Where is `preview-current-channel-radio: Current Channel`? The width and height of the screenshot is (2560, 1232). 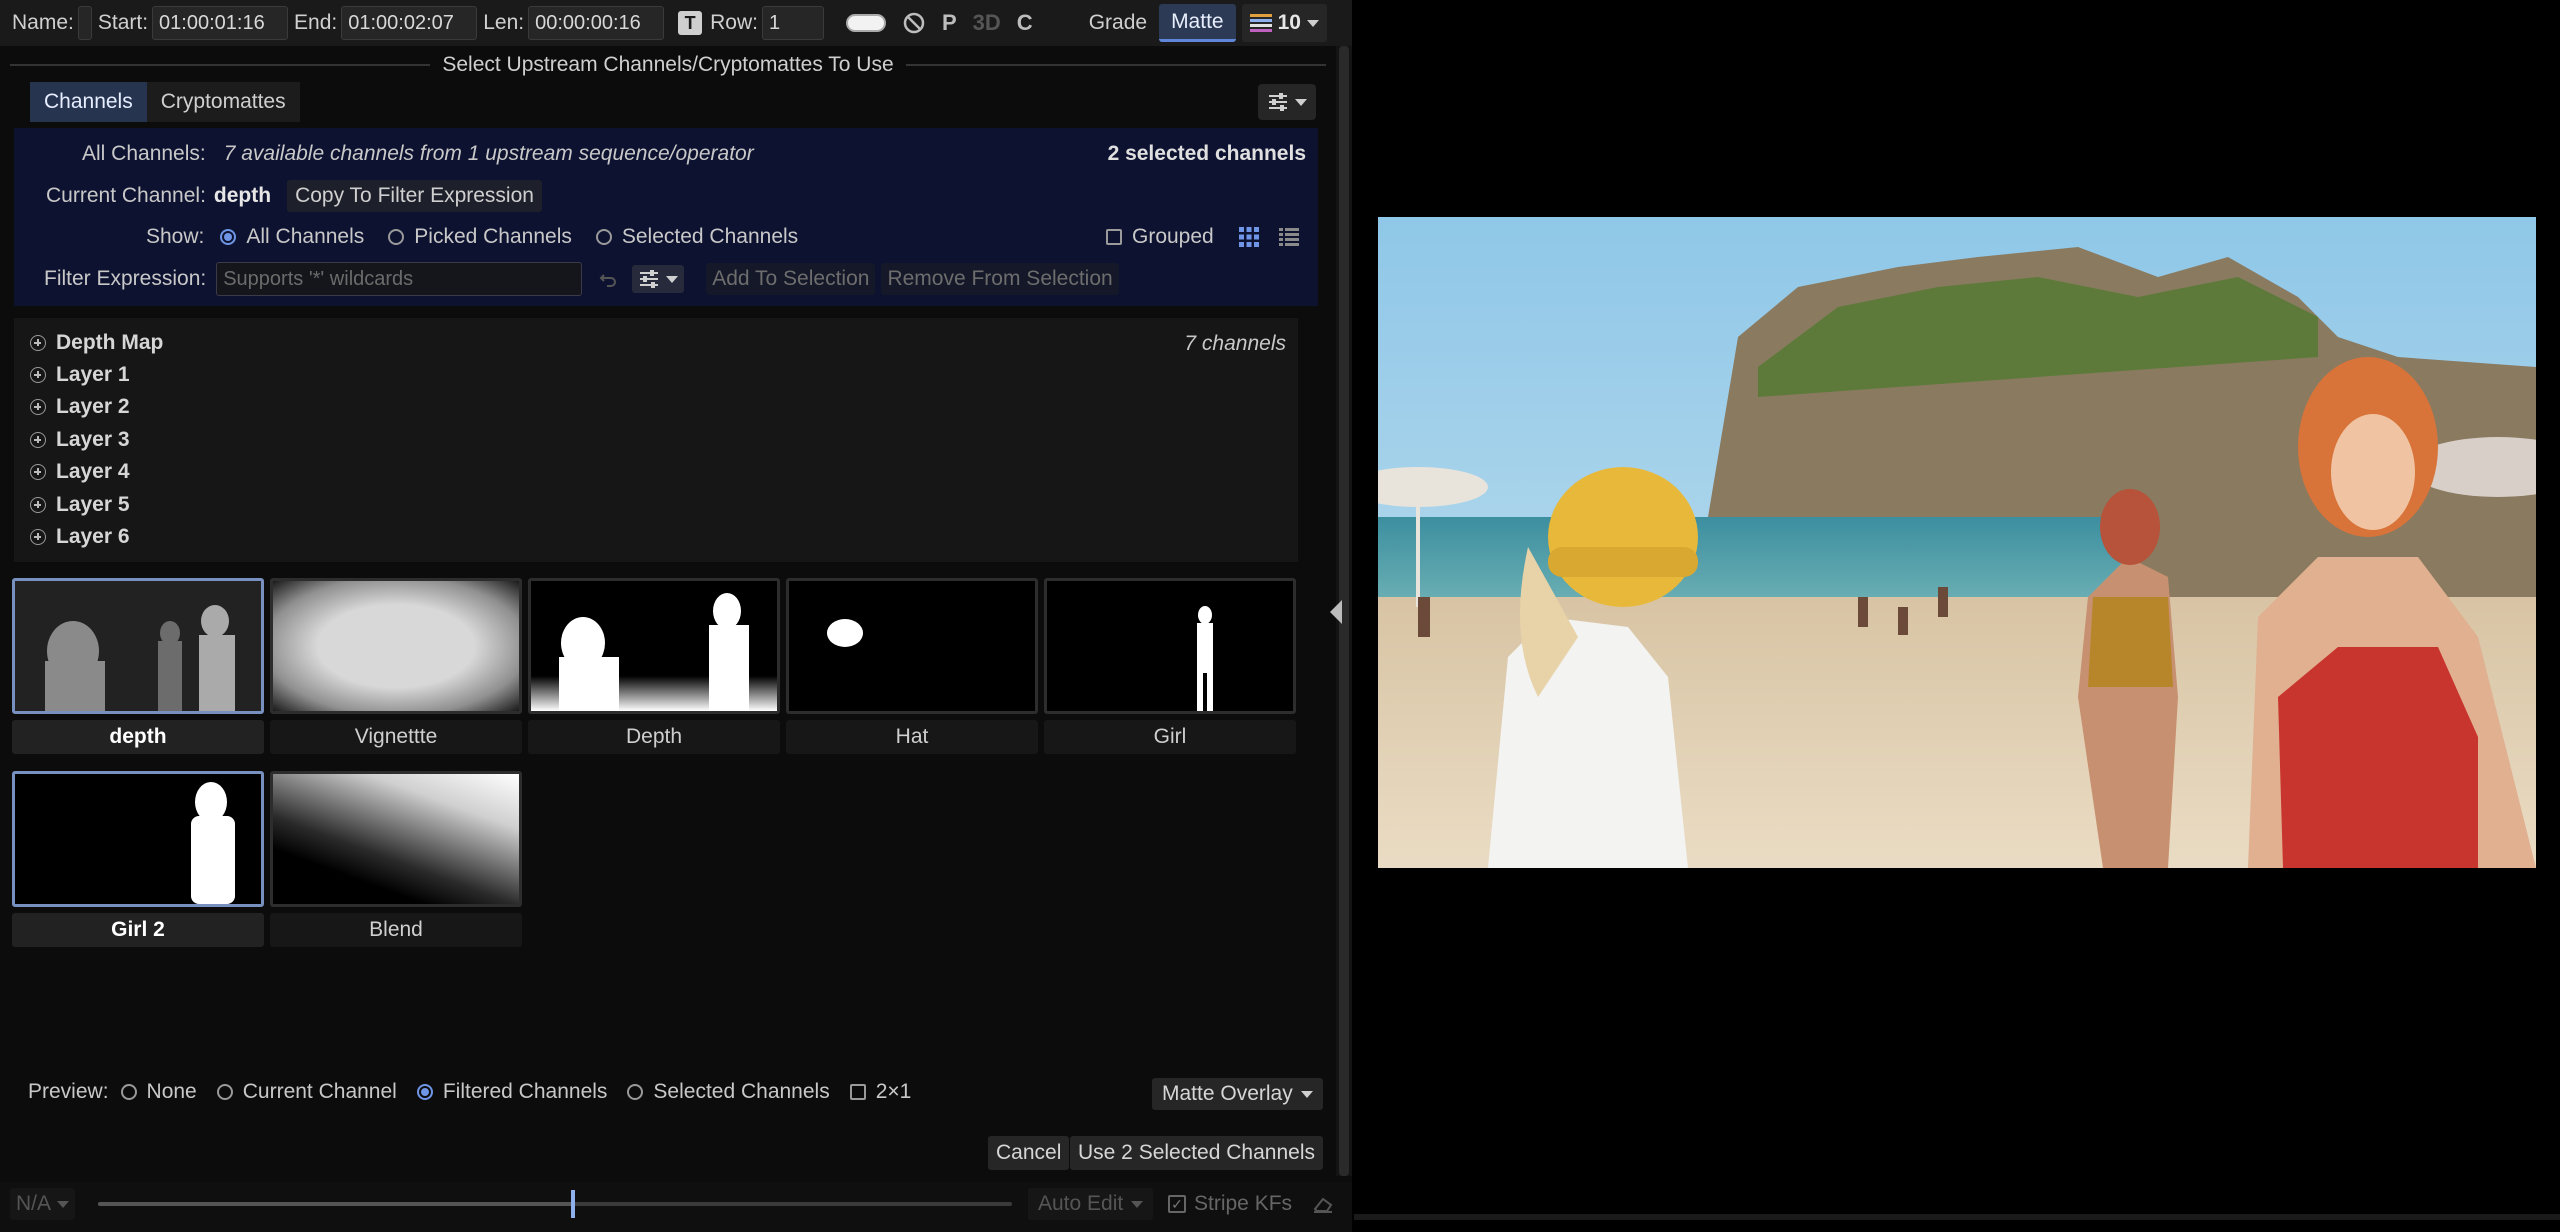
preview-current-channel-radio: Current Channel is located at coordinates (306, 1092).